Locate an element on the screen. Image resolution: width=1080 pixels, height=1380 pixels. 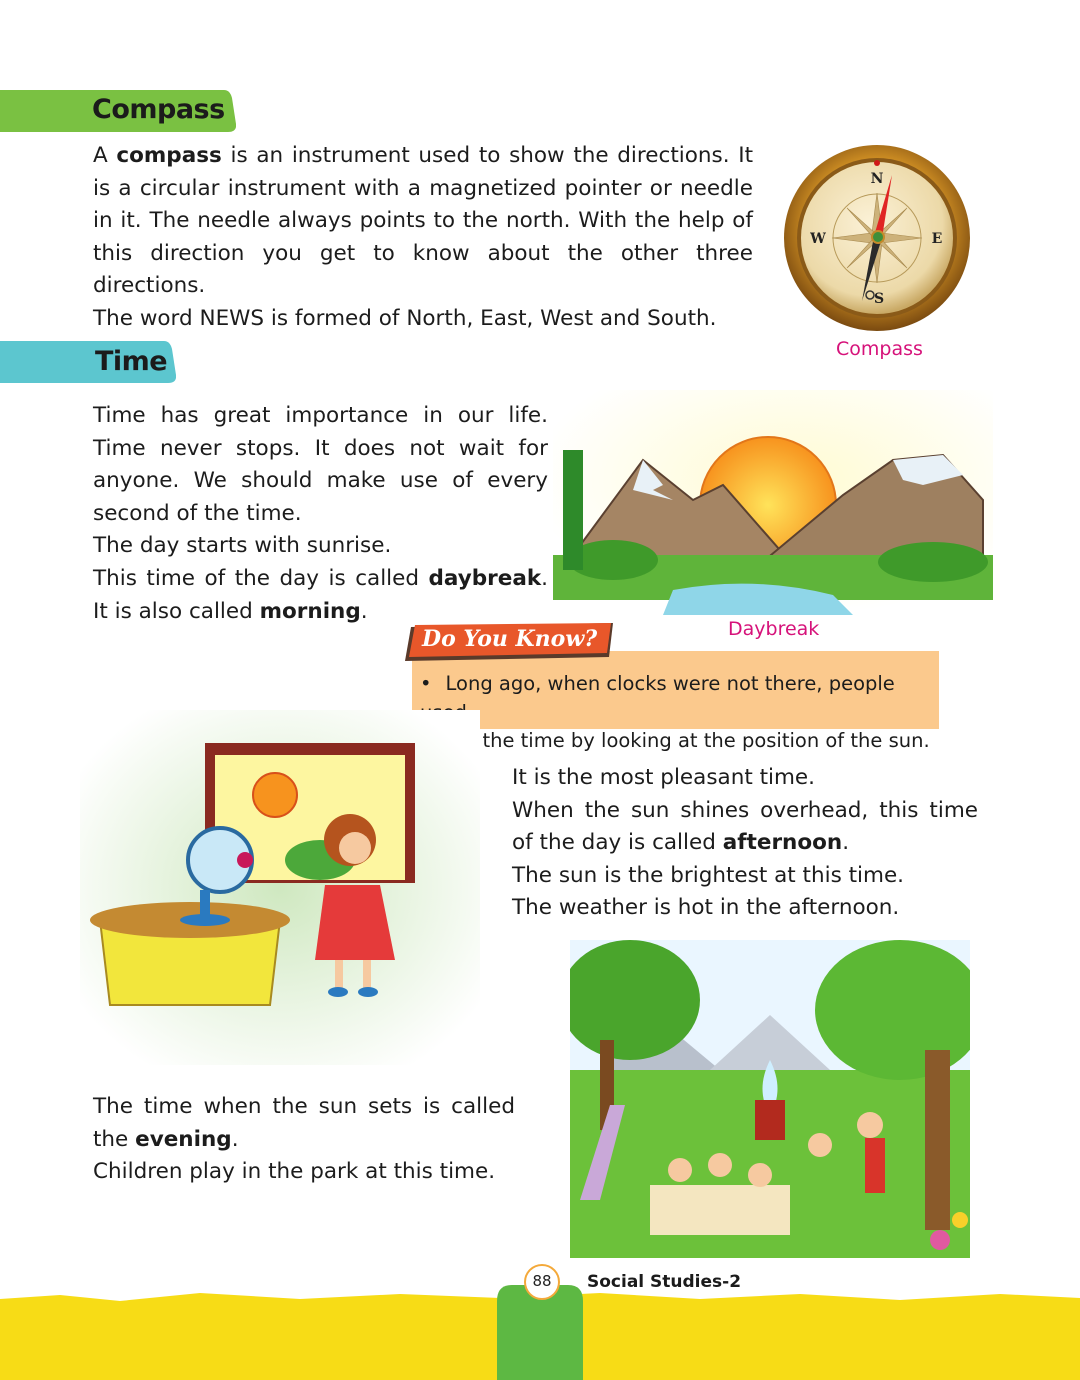
compass-heading-tab: Compass is located at coordinates (118, 111).